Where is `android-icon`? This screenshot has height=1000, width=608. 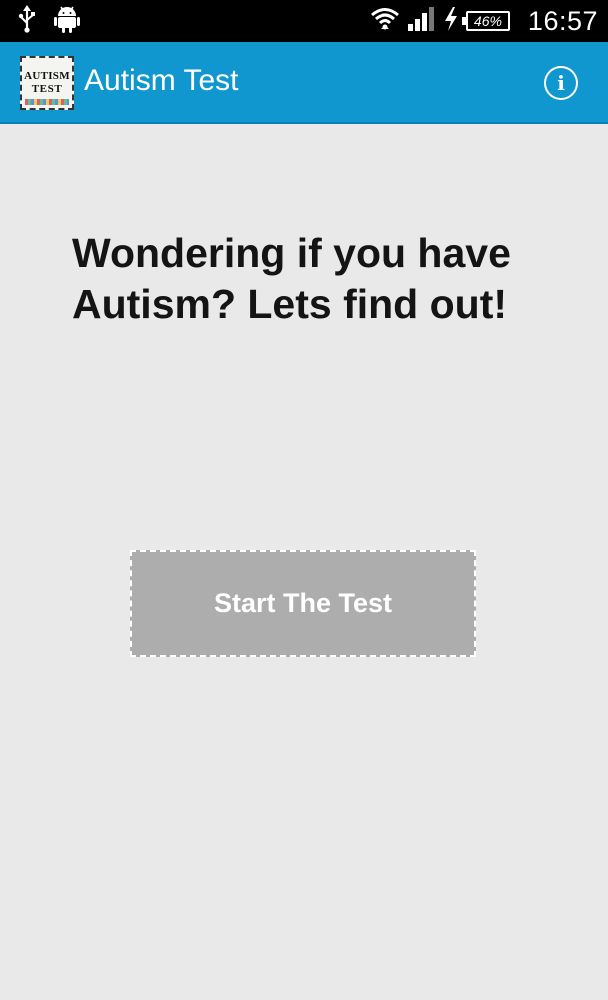
android-icon is located at coordinates (67, 21).